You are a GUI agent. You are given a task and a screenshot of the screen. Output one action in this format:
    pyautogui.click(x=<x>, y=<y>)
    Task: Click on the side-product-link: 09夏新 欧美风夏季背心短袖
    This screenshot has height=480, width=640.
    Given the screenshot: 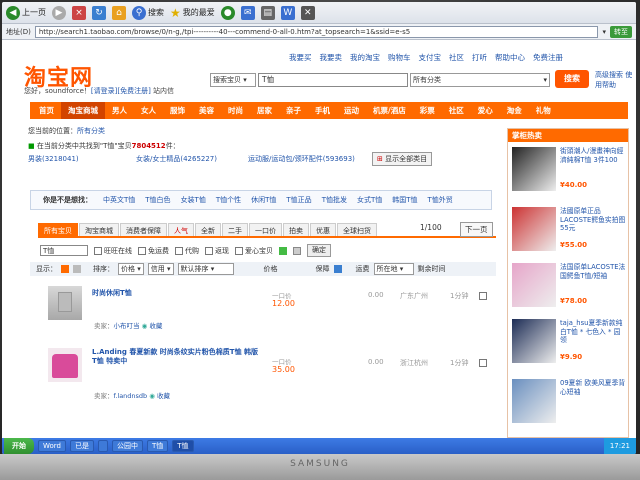 What is the action you would take?
    pyautogui.click(x=593, y=387)
    